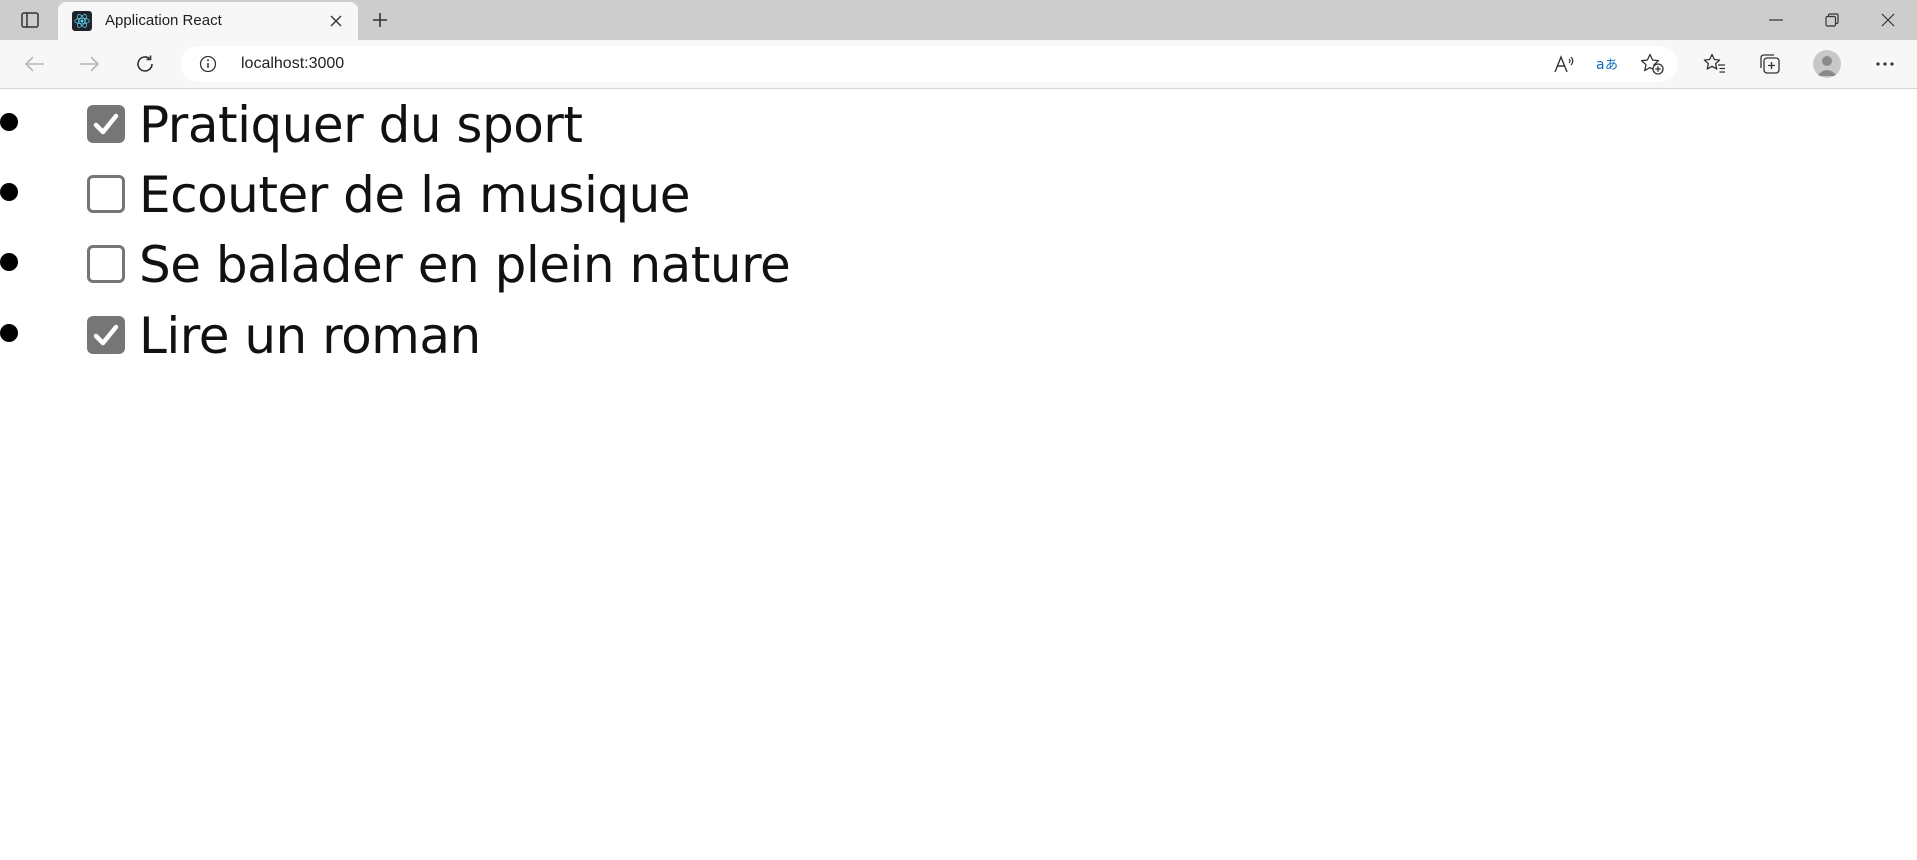 Image resolution: width=1917 pixels, height=860 pixels. I want to click on tab-actions-button, so click(30, 20).